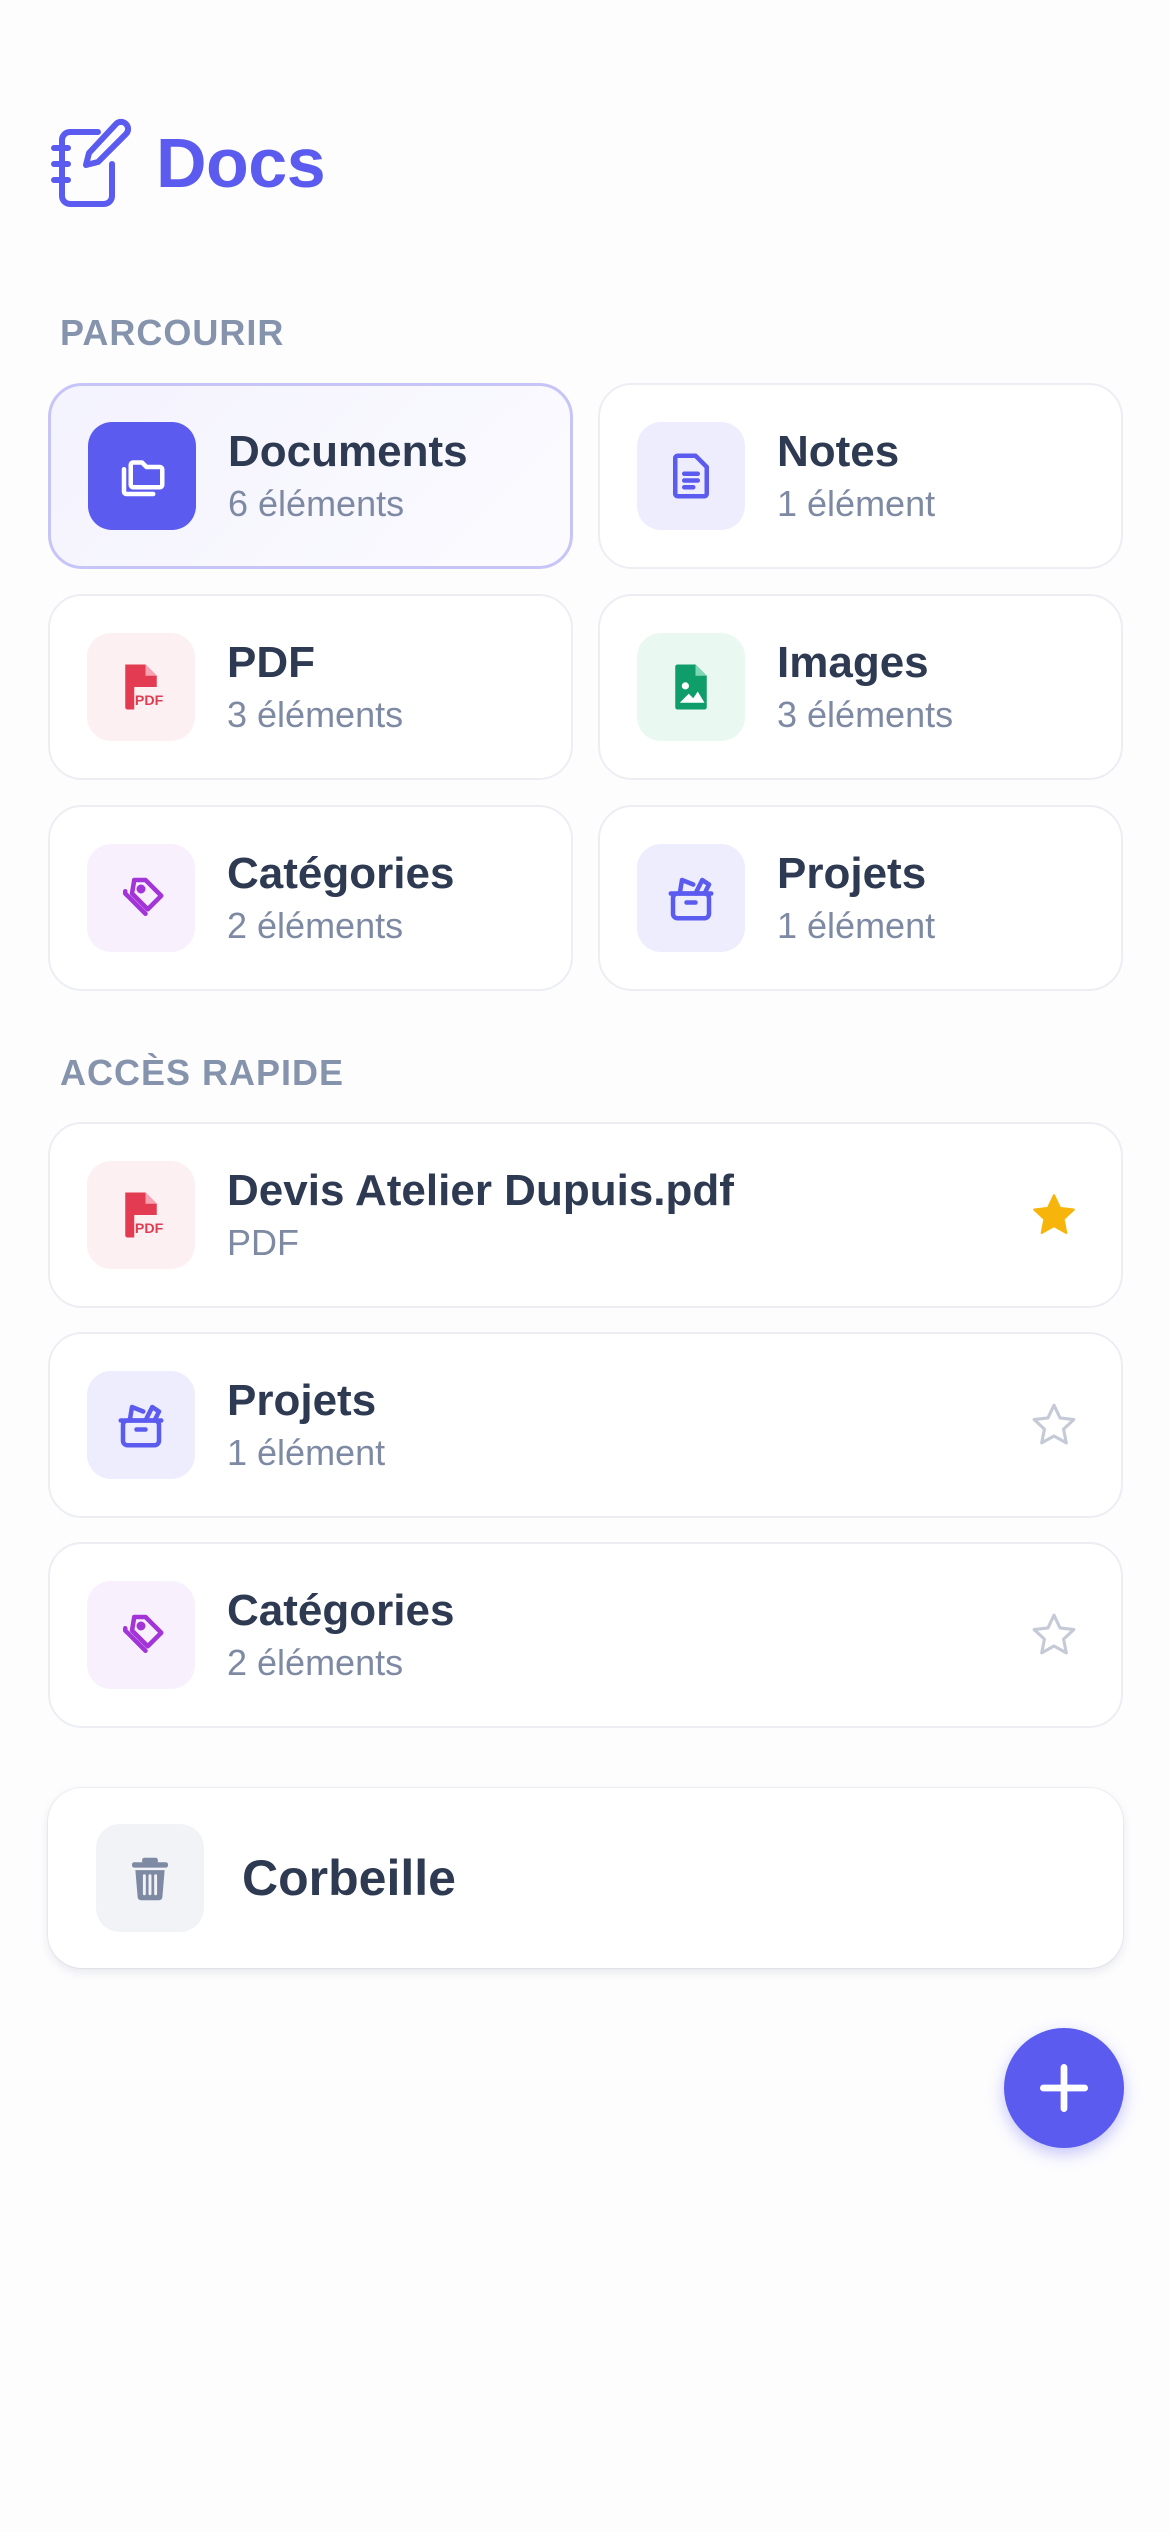 The image size is (1170, 2532). Describe the element at coordinates (315, 926) in the screenshot. I see `browse-item-count: 2 éléments` at that location.